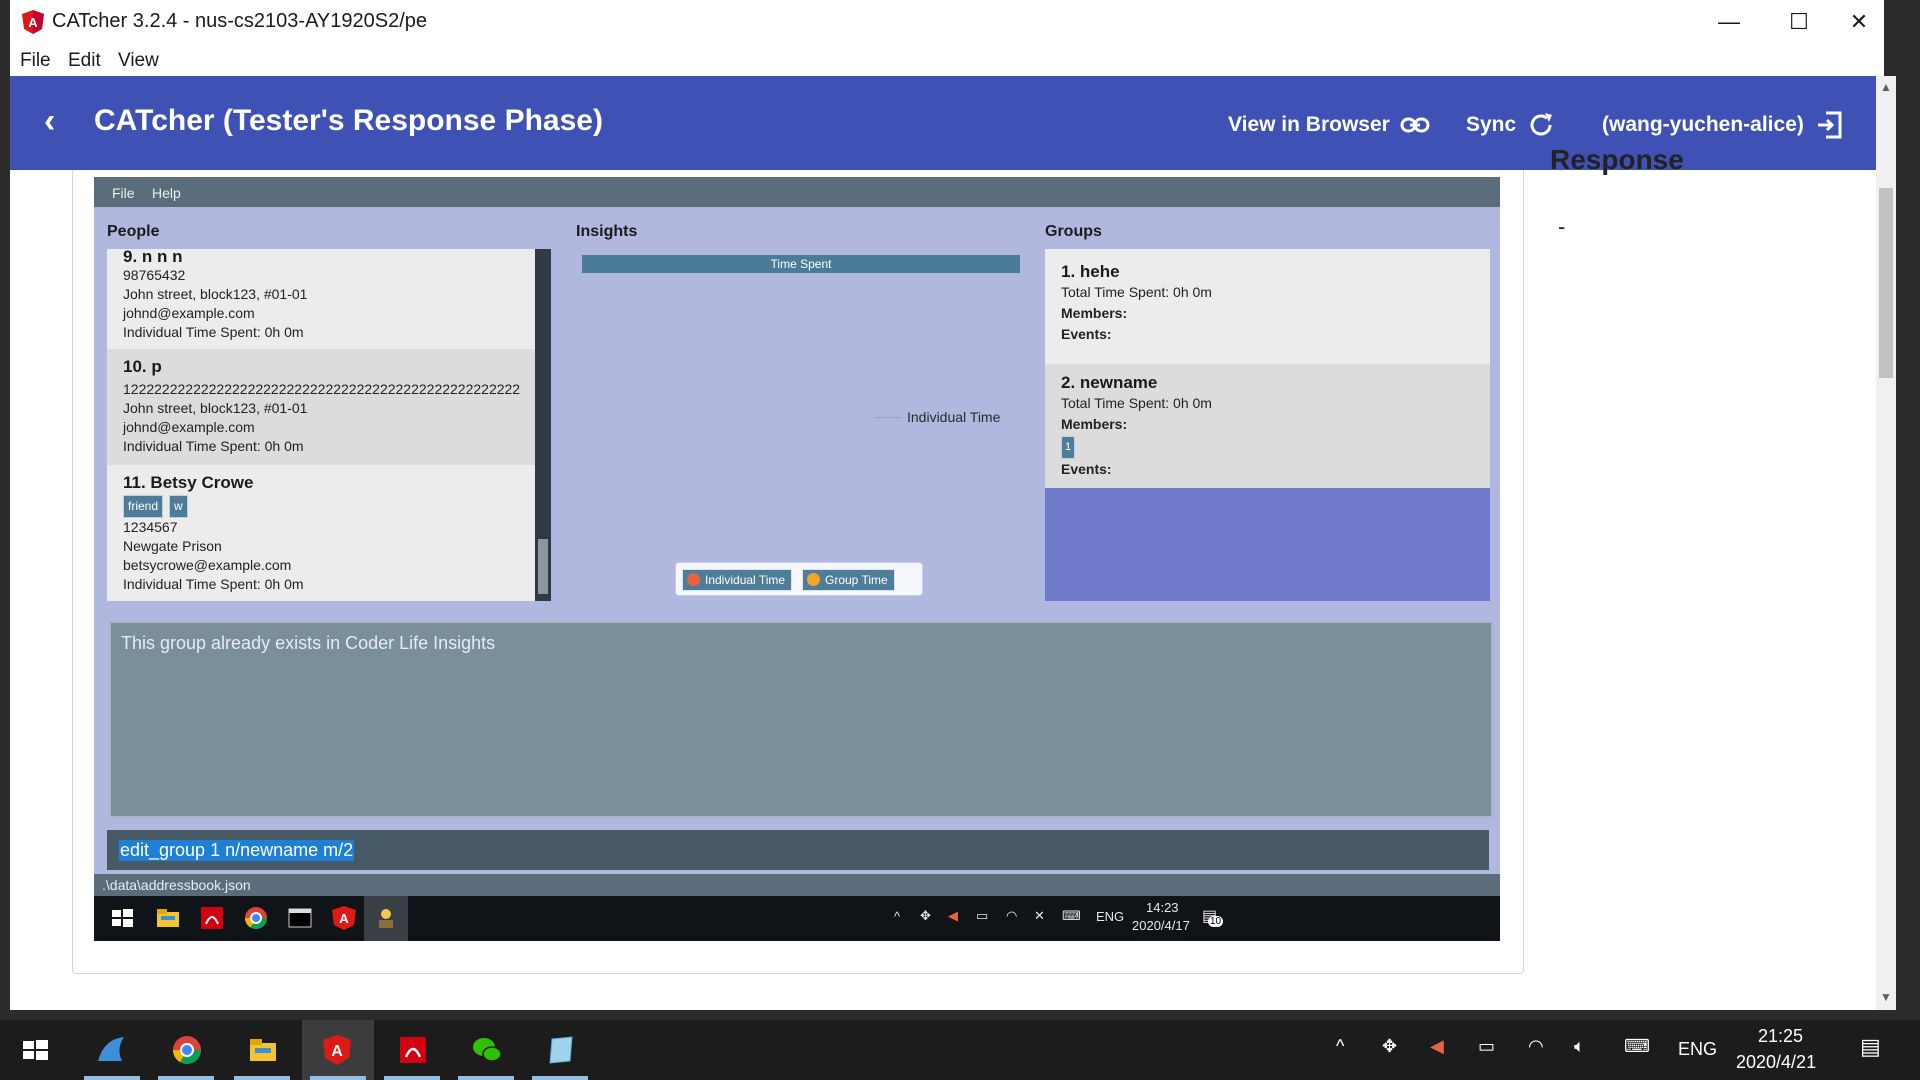 This screenshot has width=1920, height=1080. I want to click on window-scrollbar: ▲ ▼, so click(1886, 543).